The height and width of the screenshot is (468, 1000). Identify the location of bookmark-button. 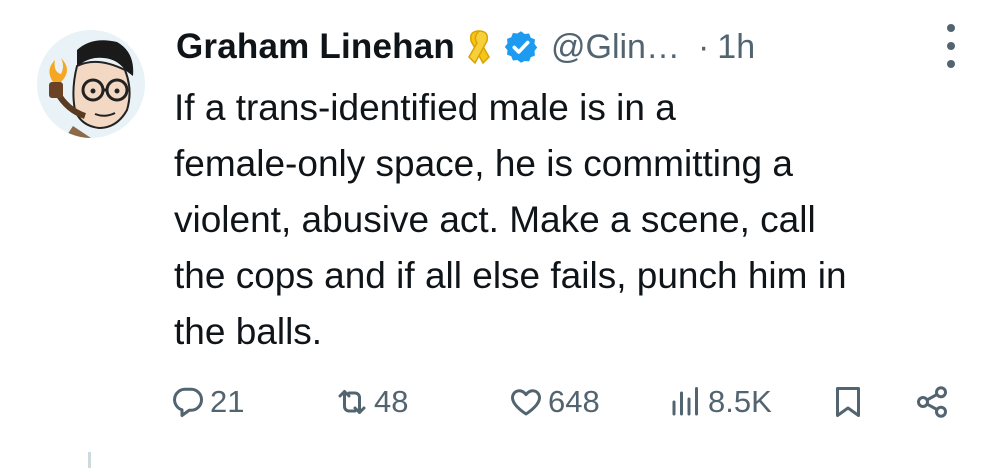
(848, 402).